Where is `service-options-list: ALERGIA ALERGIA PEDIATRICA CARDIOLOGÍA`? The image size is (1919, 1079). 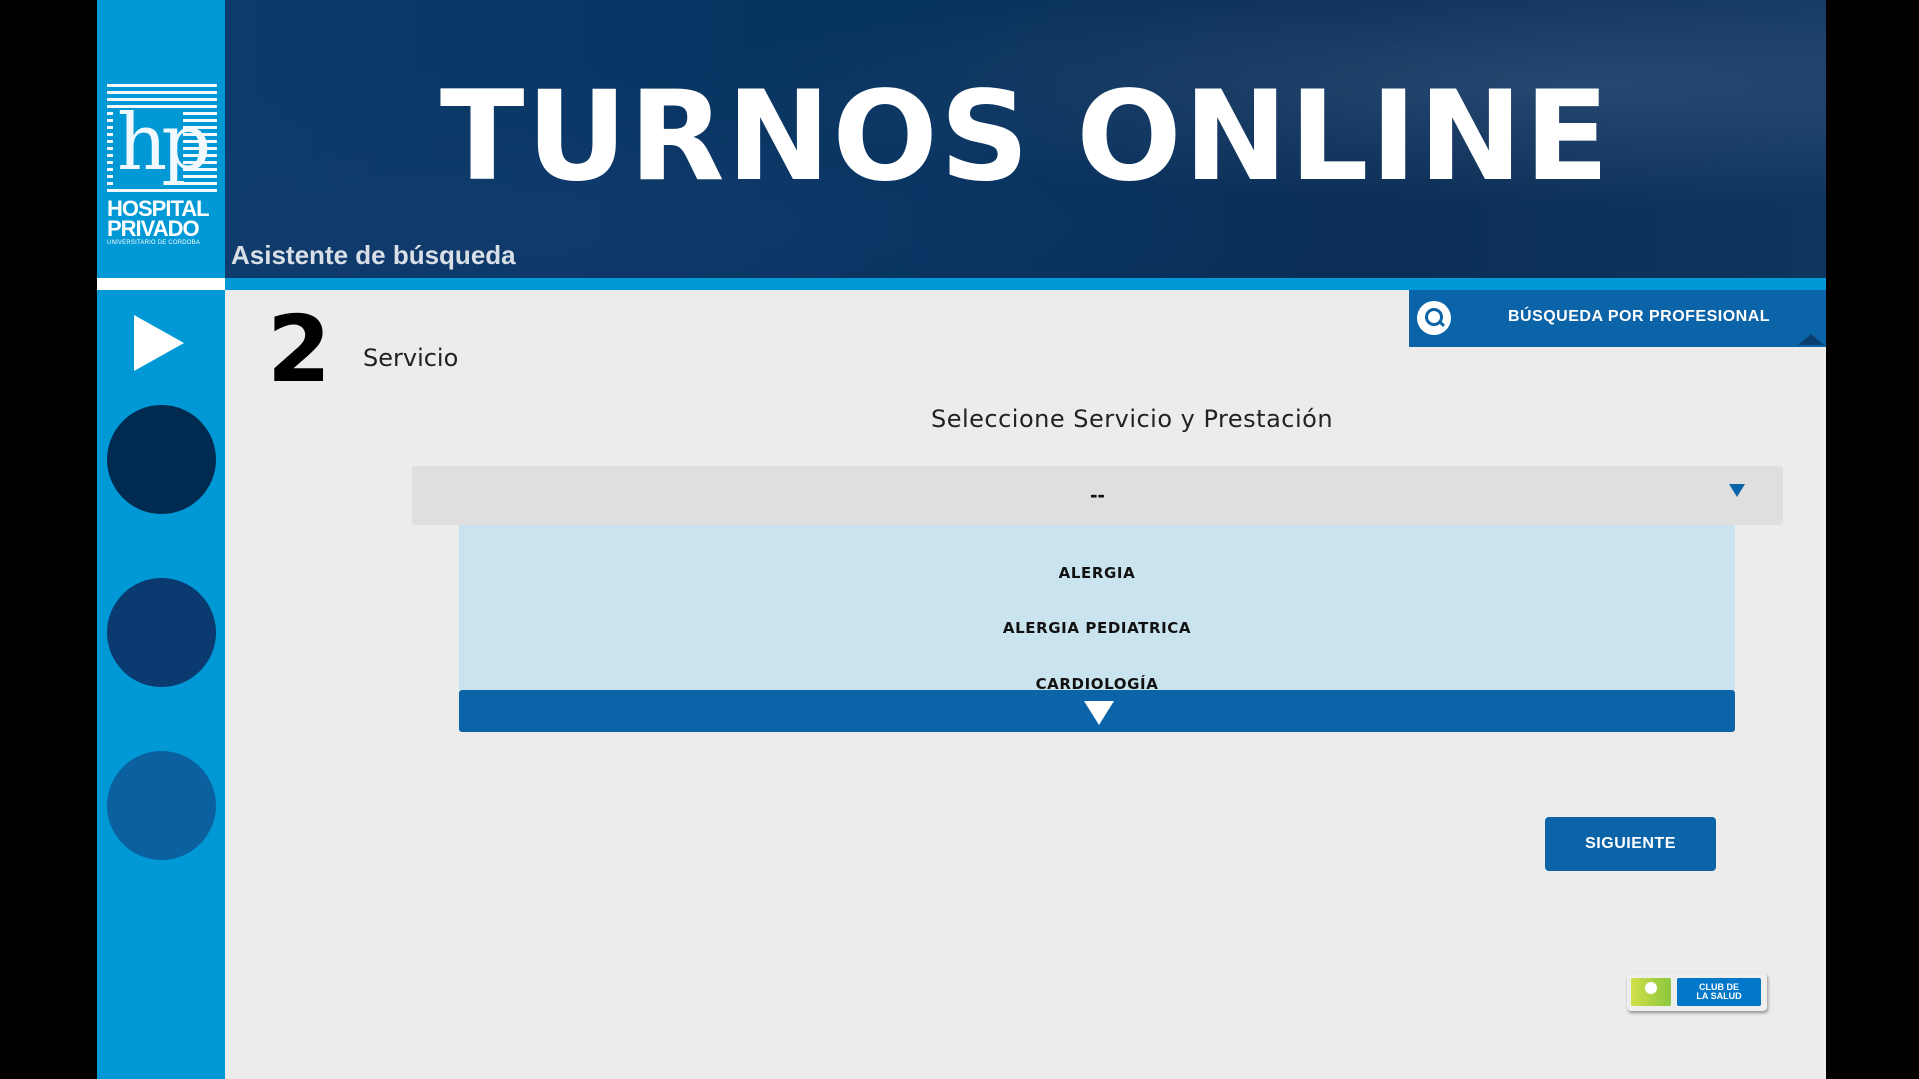
service-options-list: ALERGIA ALERGIA PEDIATRICA CARDIOLOGÍA is located at coordinates (1097, 609).